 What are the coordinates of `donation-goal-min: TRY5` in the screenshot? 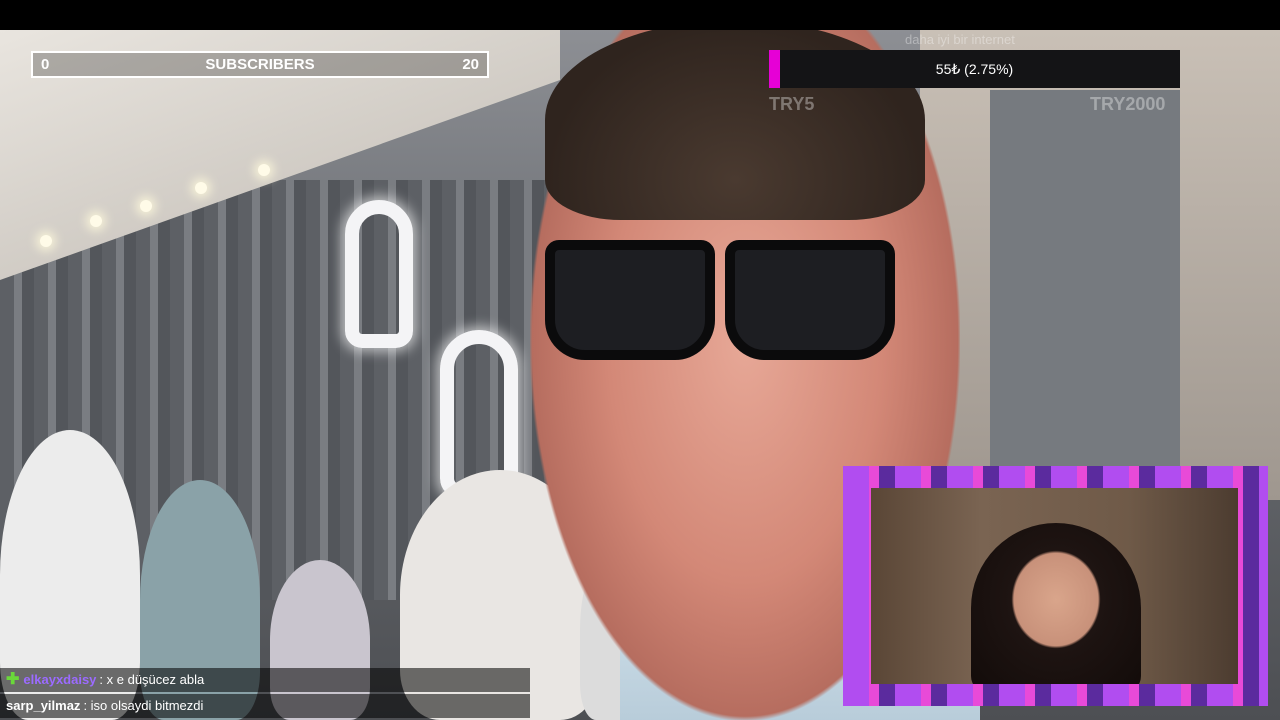 It's located at (792, 104).